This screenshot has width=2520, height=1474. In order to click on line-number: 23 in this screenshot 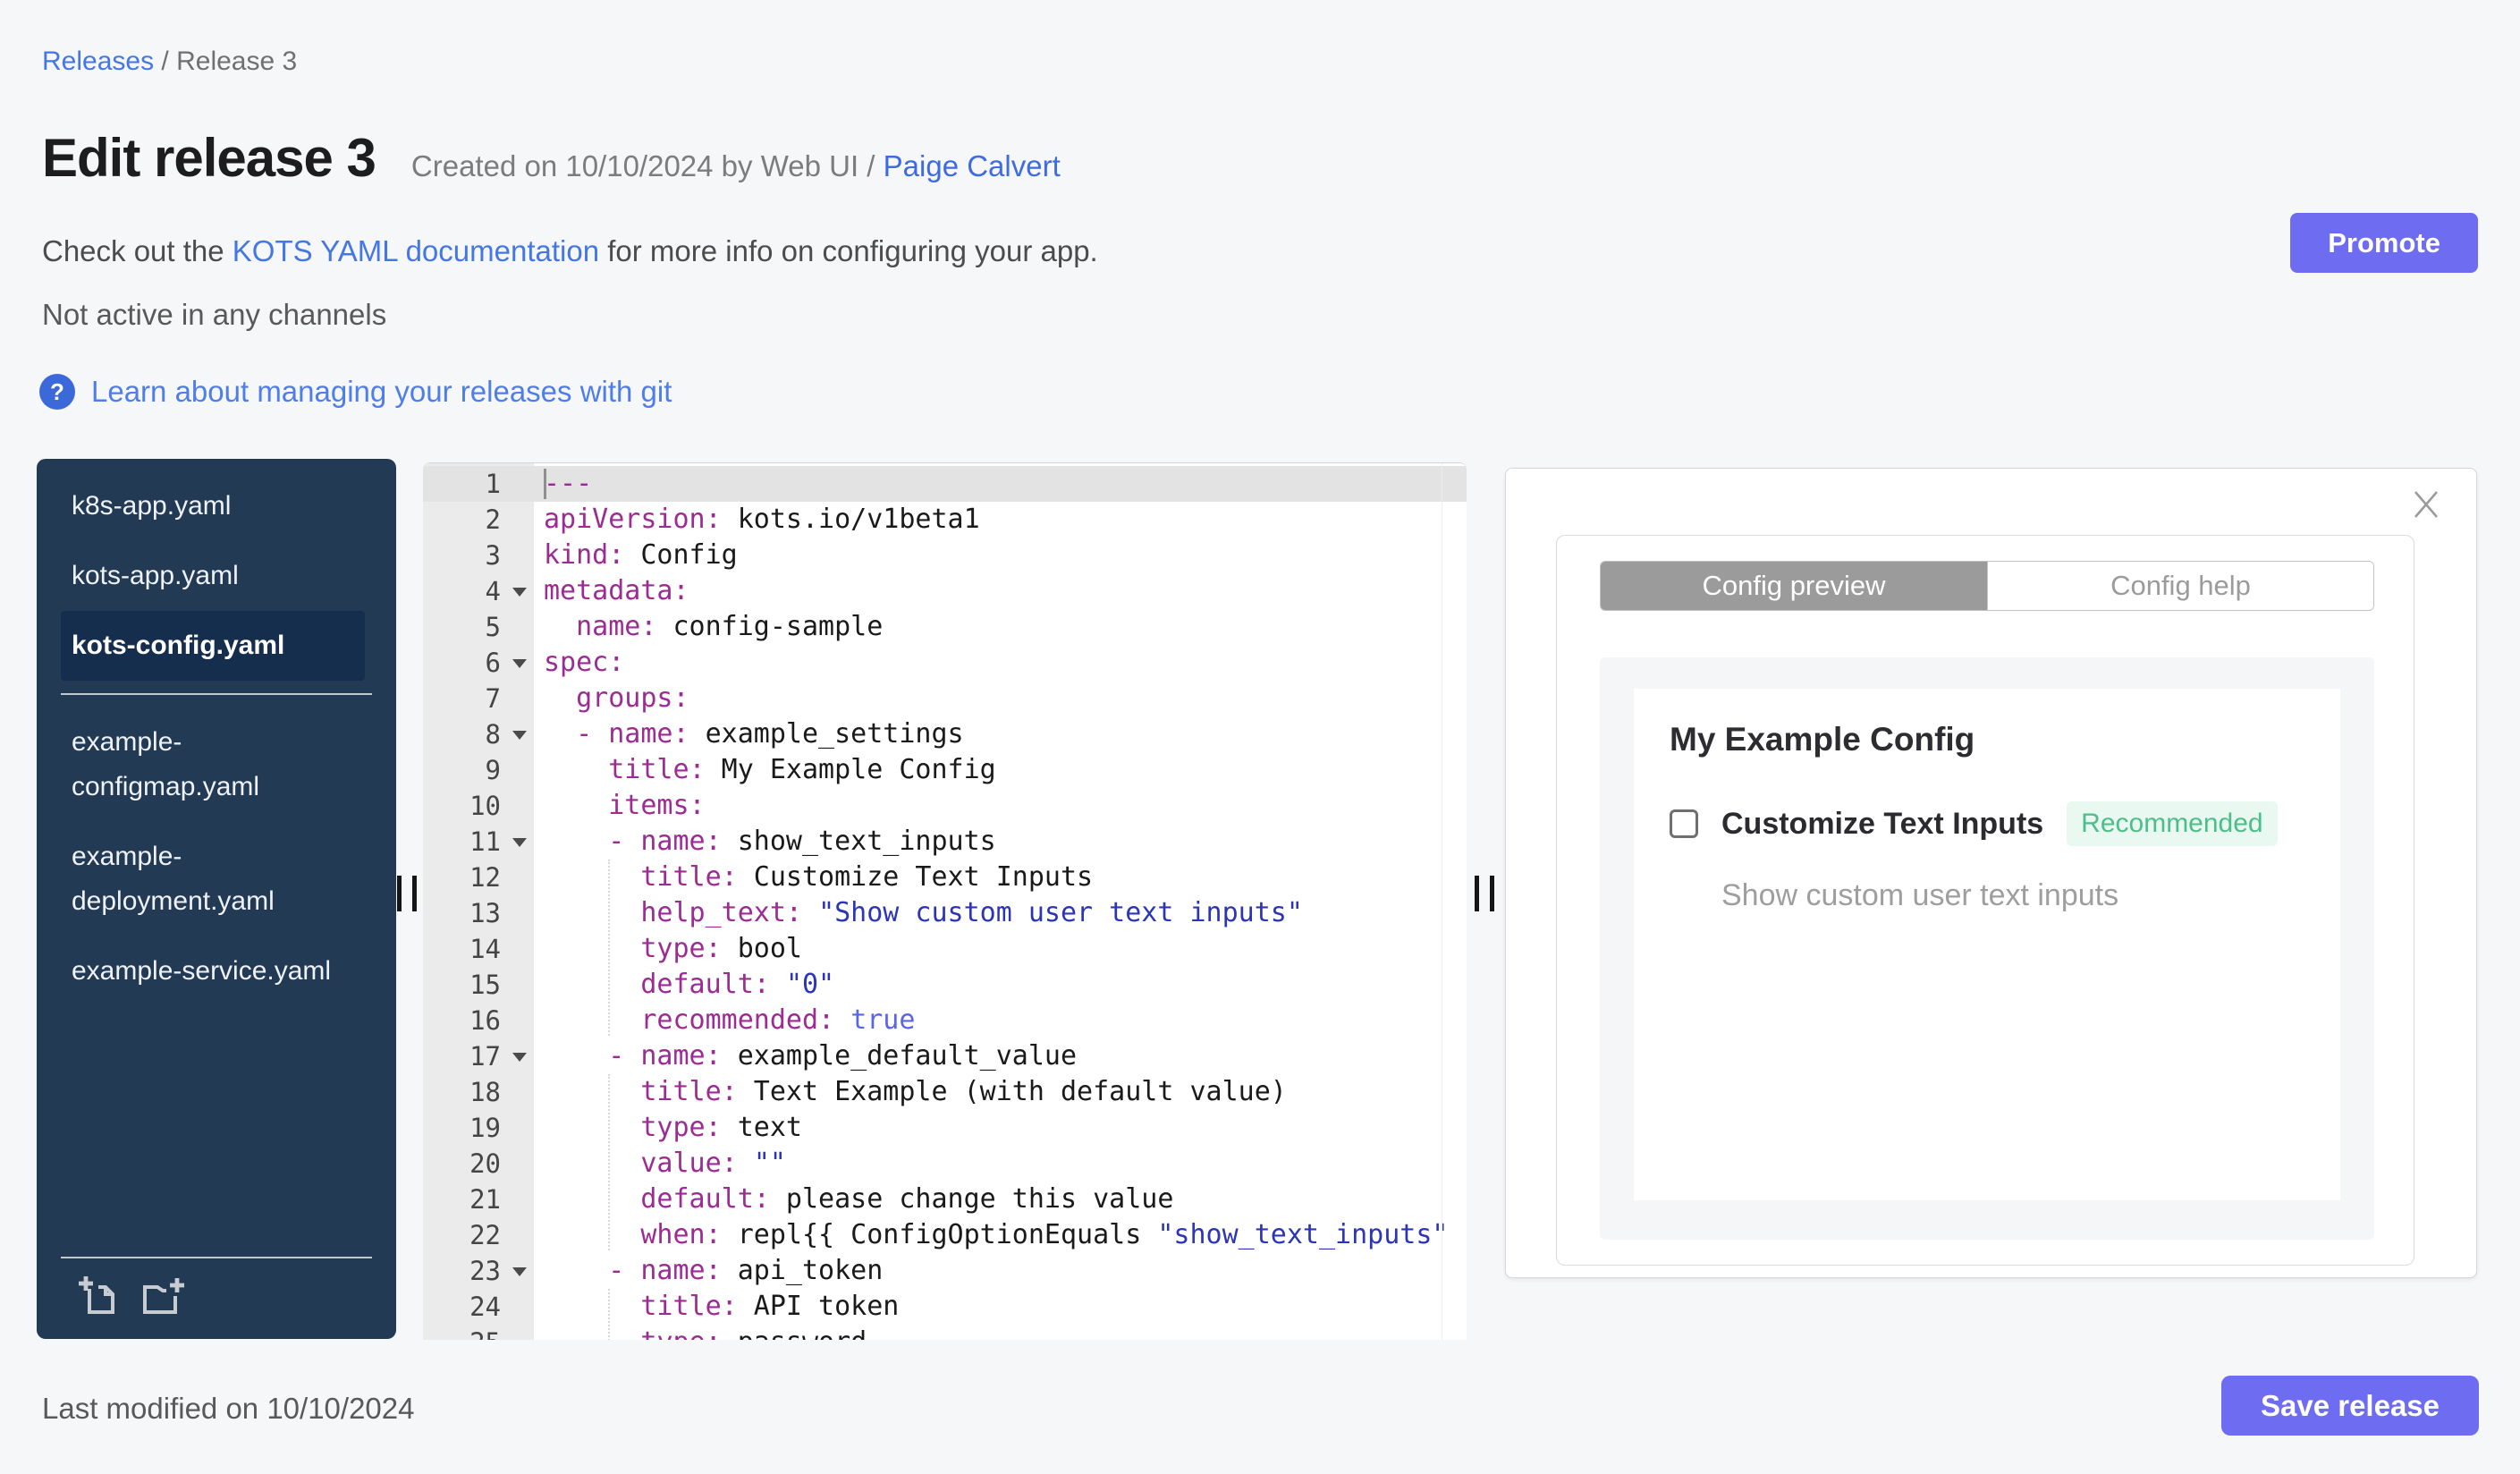, I will do `click(478, 1271)`.